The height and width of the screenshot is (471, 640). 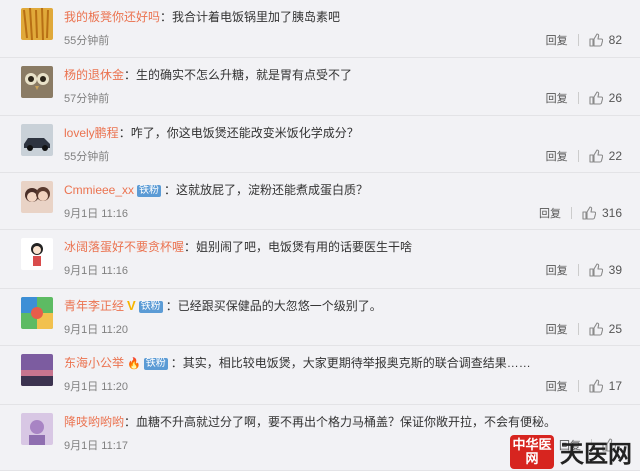 What do you see at coordinates (584, 98) in the screenshot?
I see `comment-actions: 回复 26` at bounding box center [584, 98].